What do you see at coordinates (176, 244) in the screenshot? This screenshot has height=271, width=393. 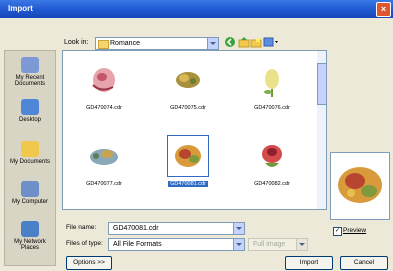 I see `files-of-type-dropdown: All File Formats` at bounding box center [176, 244].